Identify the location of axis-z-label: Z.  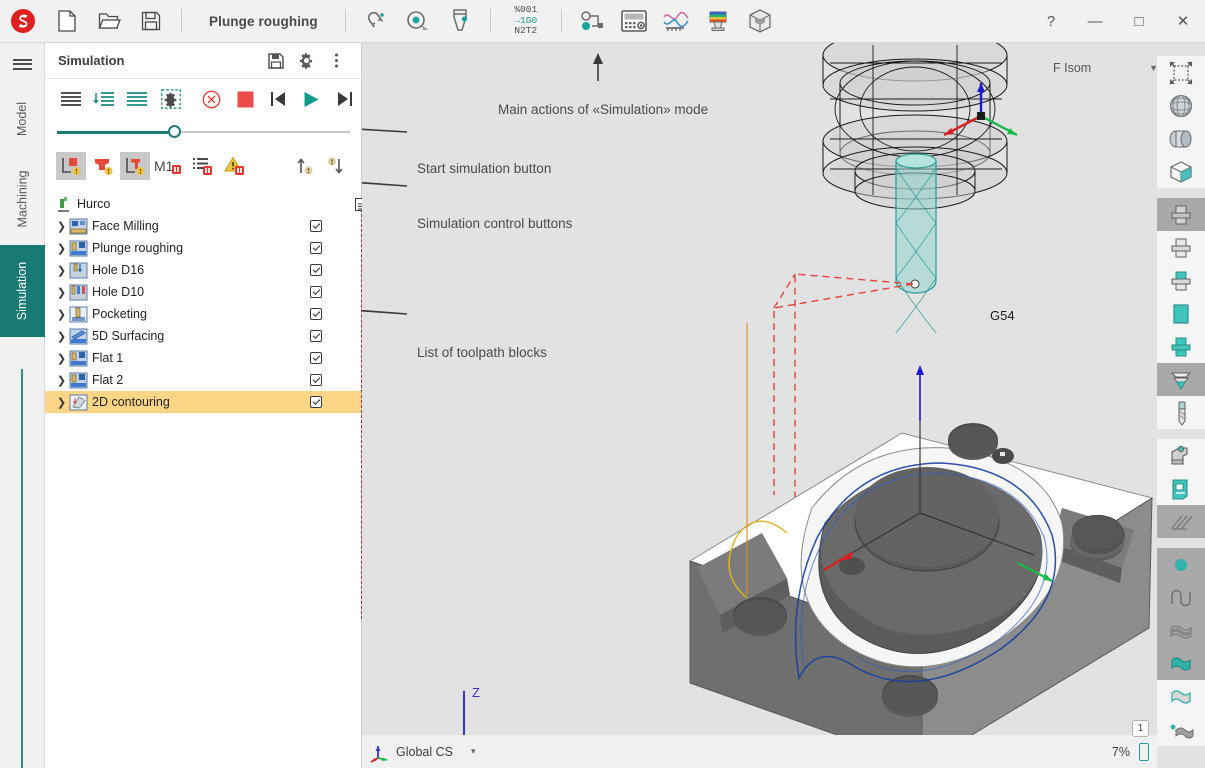
(476, 692).